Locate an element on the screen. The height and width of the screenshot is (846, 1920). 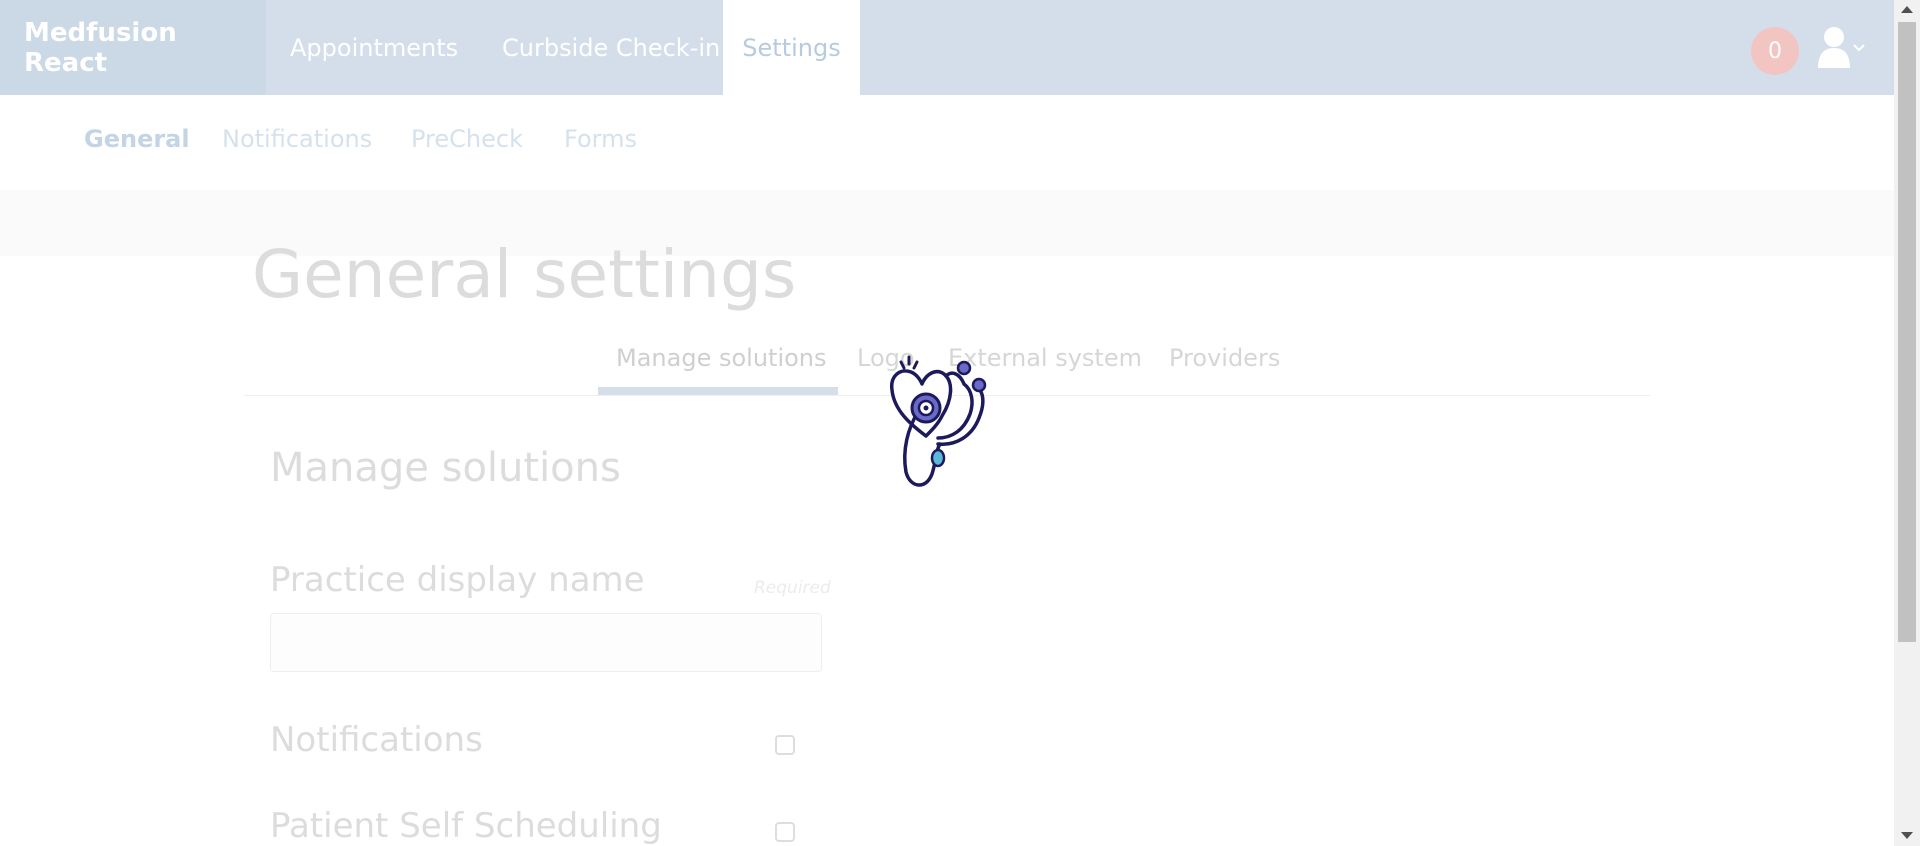
practice-display-name-label: Practice display name is located at coordinates (457, 580).